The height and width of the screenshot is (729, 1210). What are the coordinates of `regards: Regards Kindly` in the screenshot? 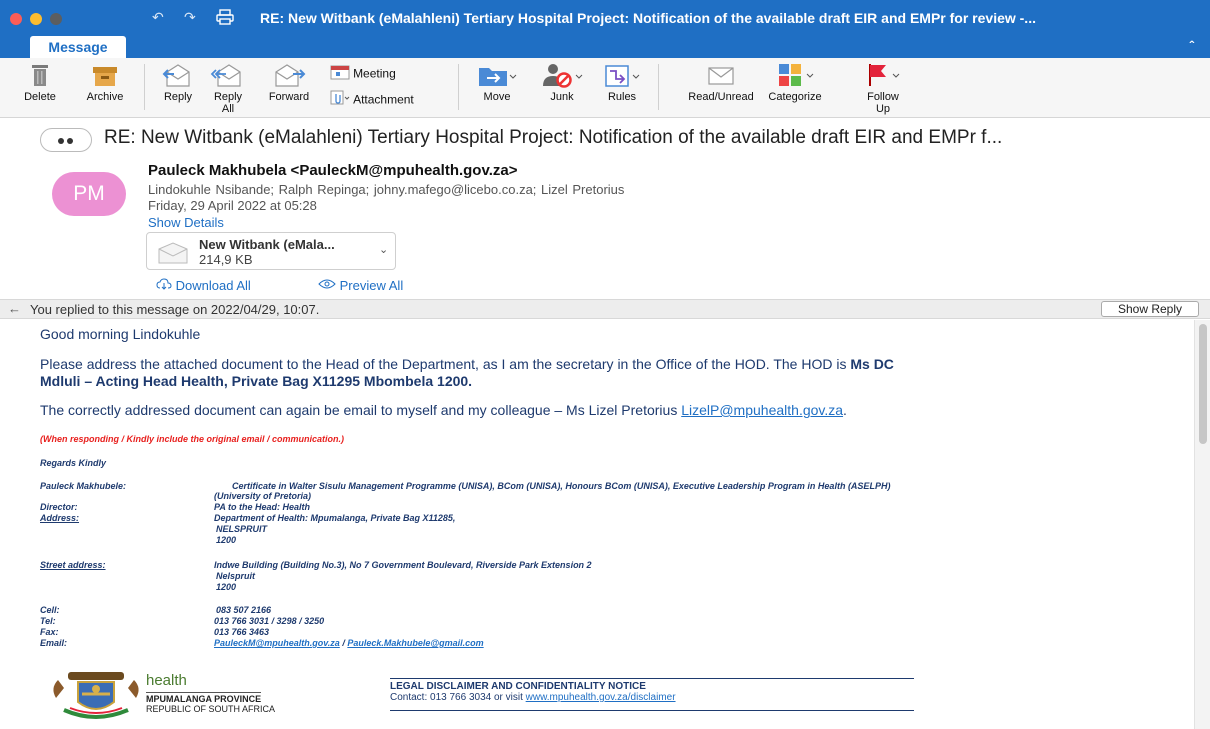 It's located at (73, 463).